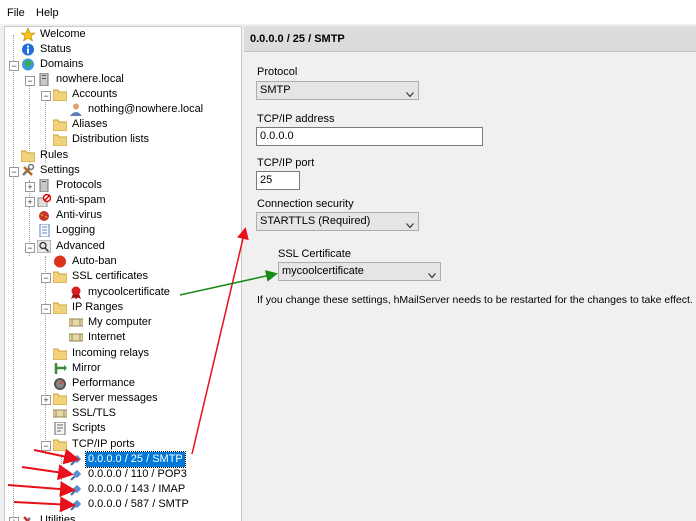  I want to click on menu-file: File, so click(16, 13).